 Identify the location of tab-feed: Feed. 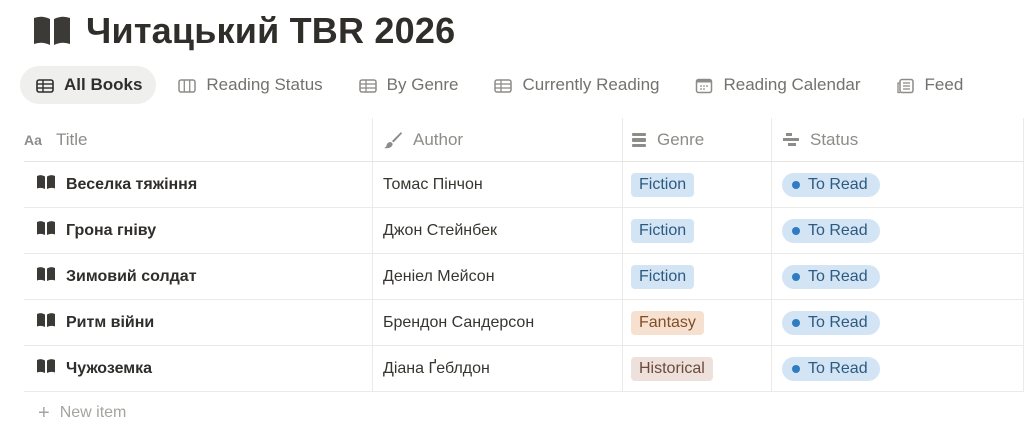
(929, 85).